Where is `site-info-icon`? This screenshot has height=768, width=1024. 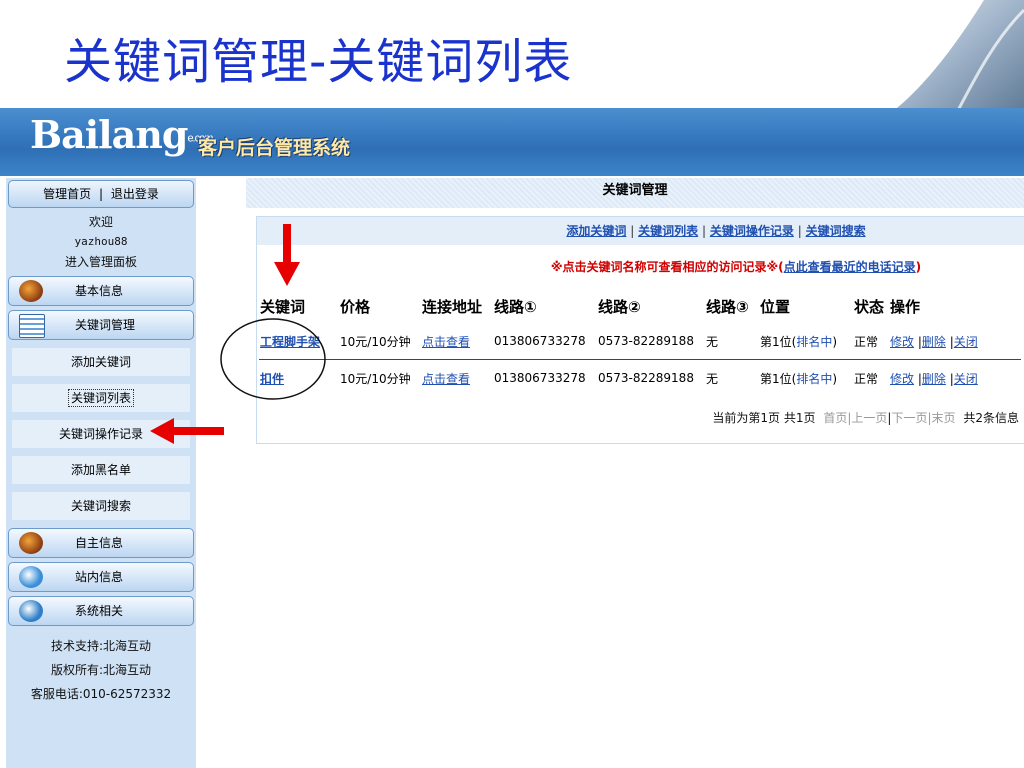 site-info-icon is located at coordinates (31, 577).